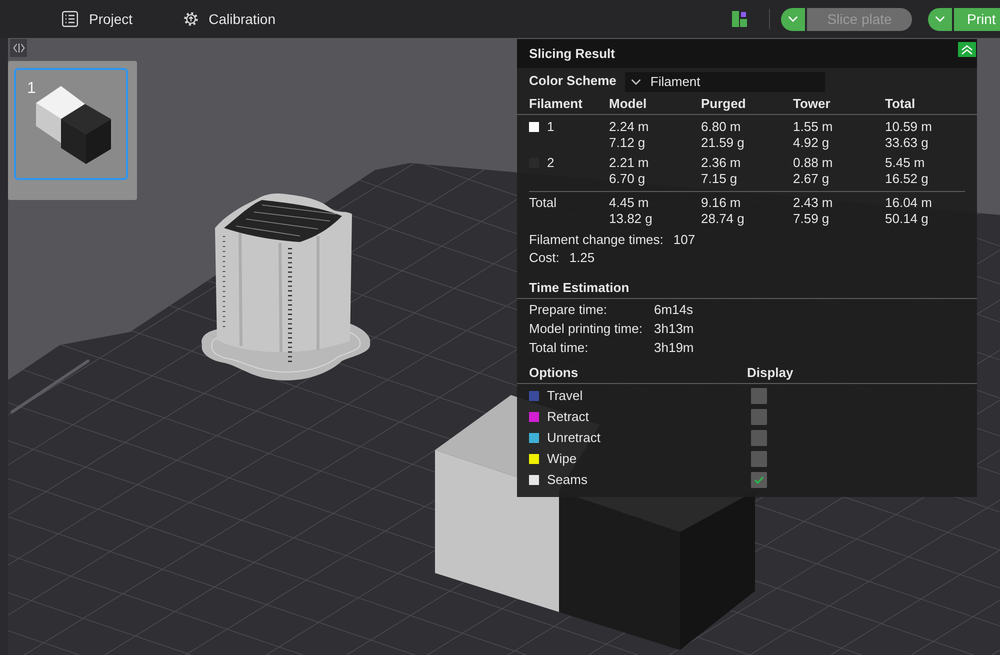 The height and width of the screenshot is (655, 1000). Describe the element at coordinates (629, 163) in the screenshot. I see `length-value: 2.21 m` at that location.